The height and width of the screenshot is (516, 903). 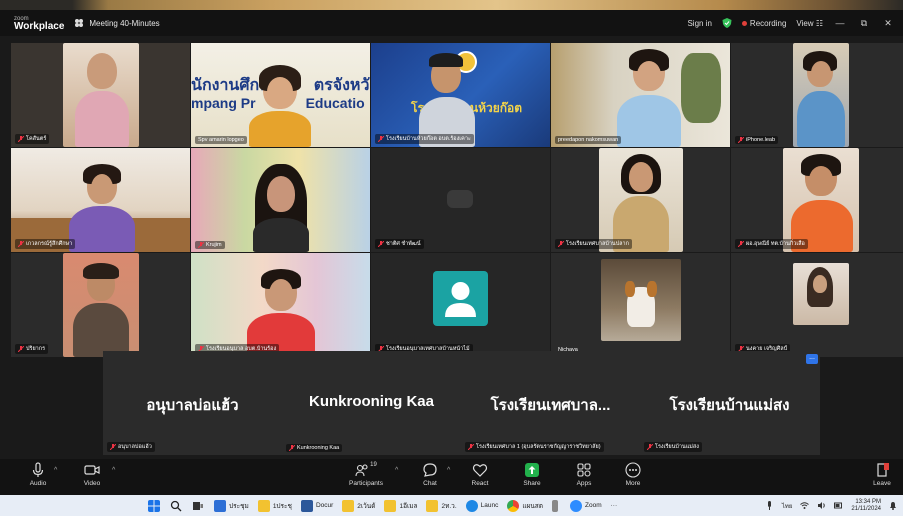 What do you see at coordinates (840, 23) in the screenshot?
I see `minimize-button: —` at bounding box center [840, 23].